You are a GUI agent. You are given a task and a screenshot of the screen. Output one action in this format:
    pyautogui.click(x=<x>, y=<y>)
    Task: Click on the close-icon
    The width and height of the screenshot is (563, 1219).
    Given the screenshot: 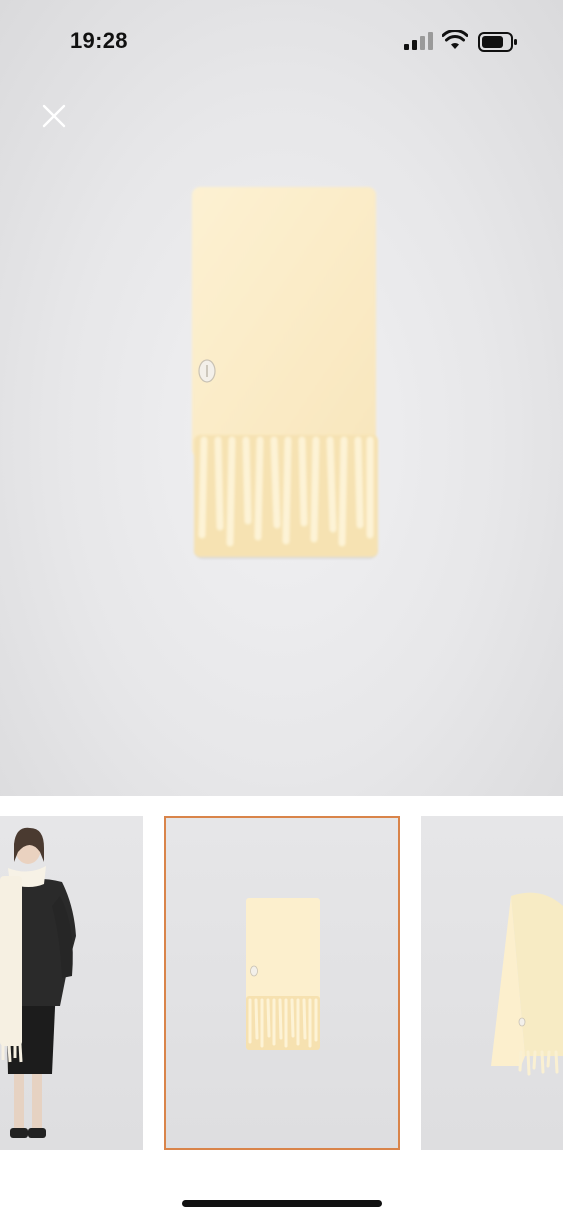 What is the action you would take?
    pyautogui.click(x=54, y=116)
    